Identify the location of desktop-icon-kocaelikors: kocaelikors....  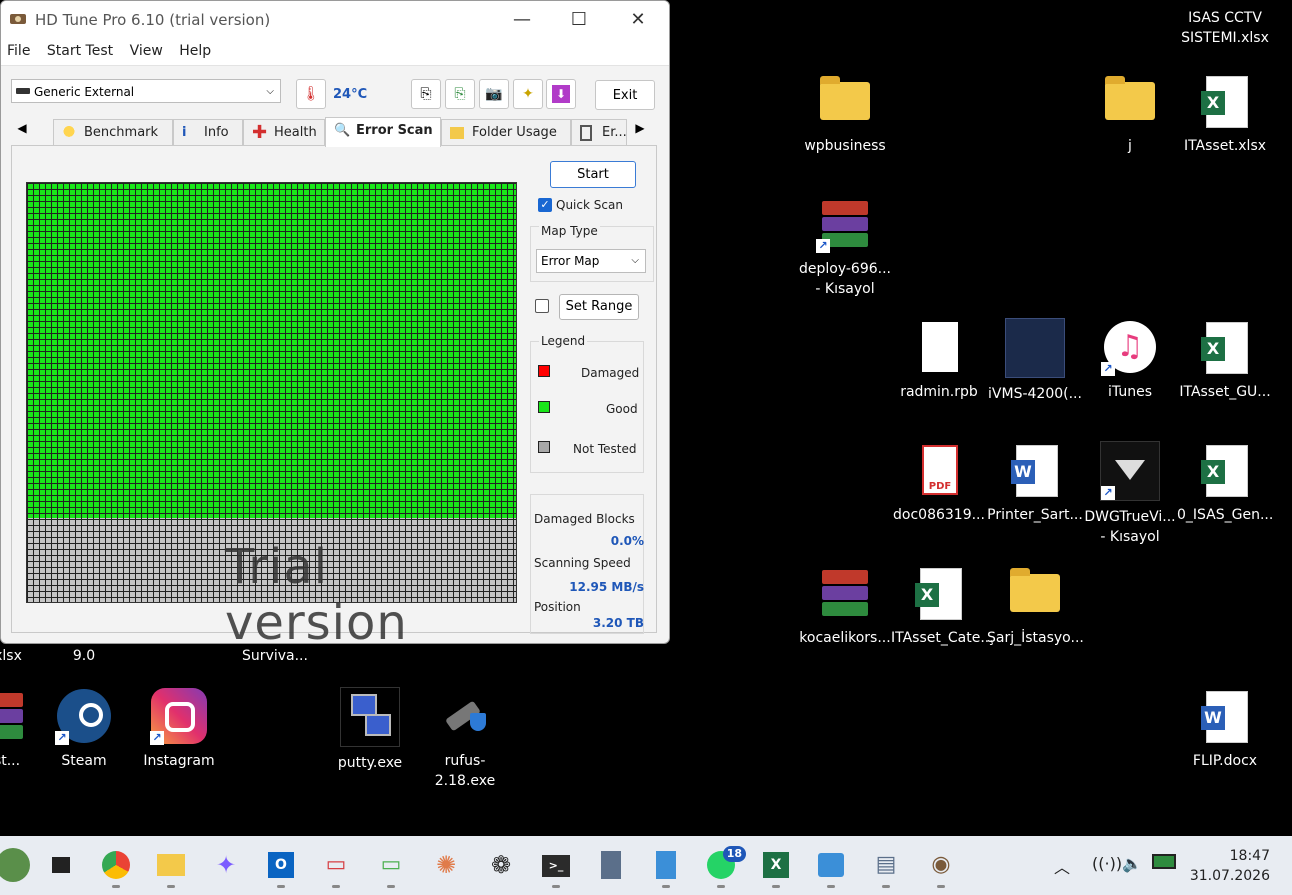
(845, 606).